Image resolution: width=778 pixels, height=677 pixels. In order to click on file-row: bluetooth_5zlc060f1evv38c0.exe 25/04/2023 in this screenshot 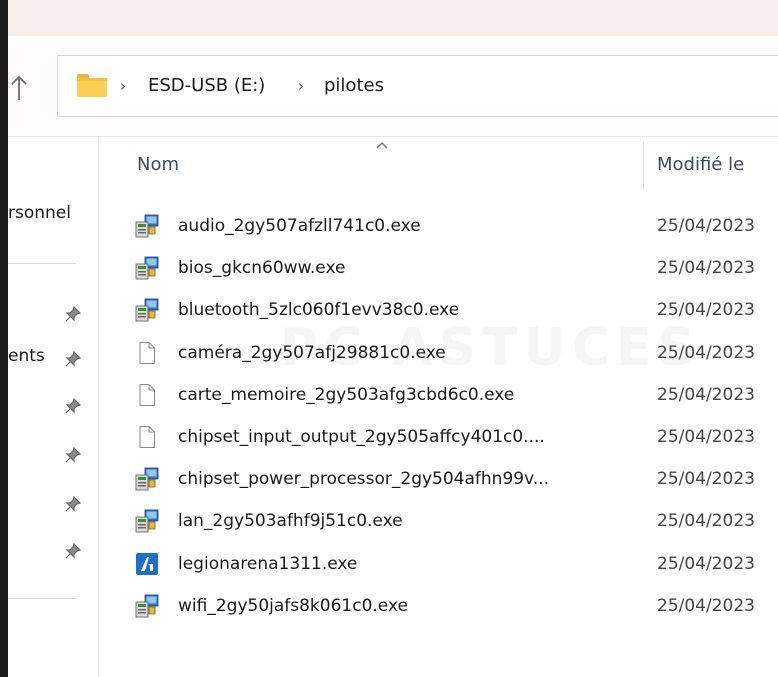, I will do `click(453, 310)`.